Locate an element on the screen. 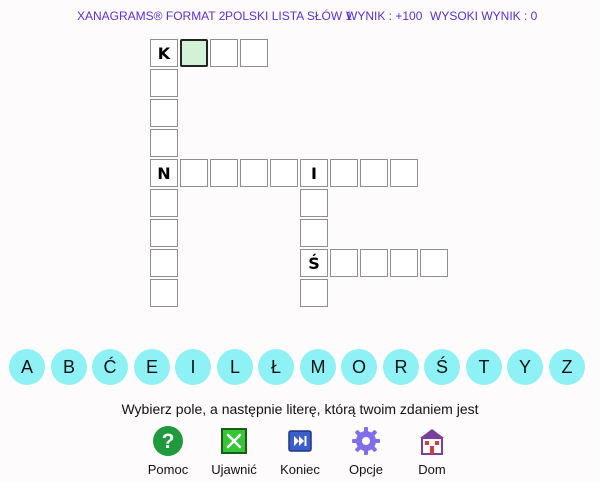 The image size is (600, 482). letter-tile: Ł is located at coordinates (276, 367).